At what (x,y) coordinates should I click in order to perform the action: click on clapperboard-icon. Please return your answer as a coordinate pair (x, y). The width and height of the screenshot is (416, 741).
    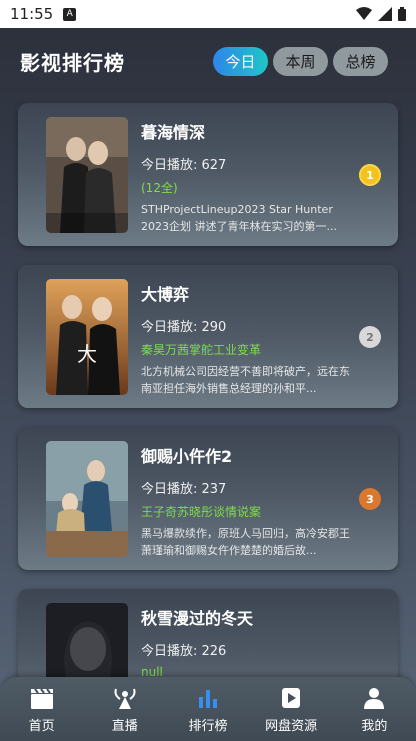
    Looking at the image, I should click on (41, 698).